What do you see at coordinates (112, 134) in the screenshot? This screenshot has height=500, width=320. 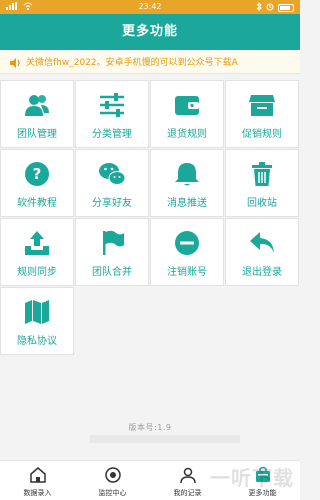 I see `menu-label: 分类管理` at bounding box center [112, 134].